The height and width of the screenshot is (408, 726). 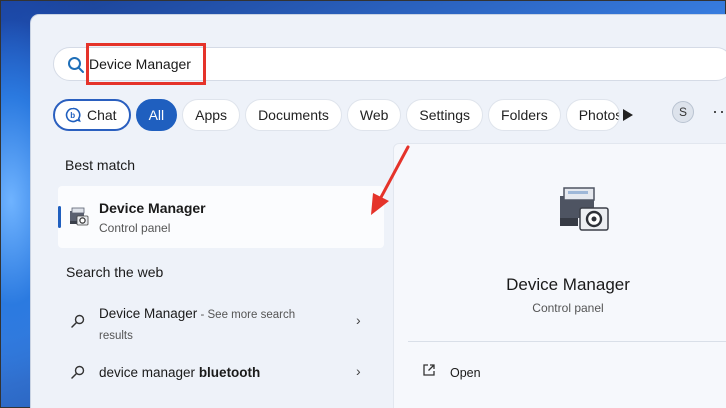 I want to click on best-match-title: Device Manager, so click(x=152, y=208).